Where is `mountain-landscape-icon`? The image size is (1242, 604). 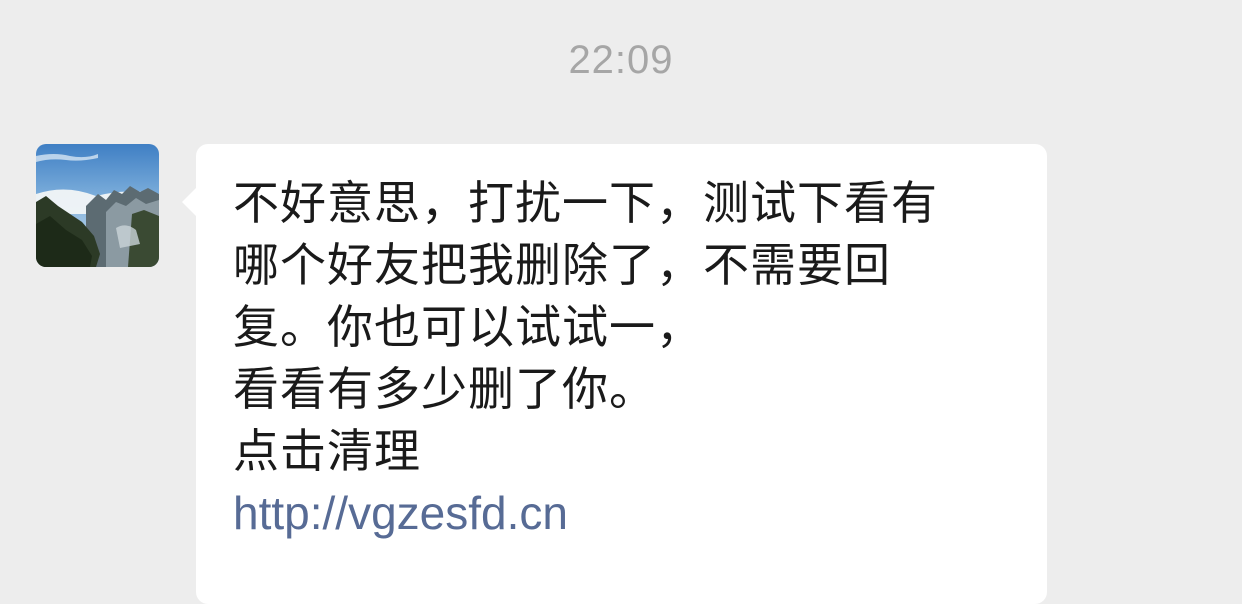 mountain-landscape-icon is located at coordinates (97, 205).